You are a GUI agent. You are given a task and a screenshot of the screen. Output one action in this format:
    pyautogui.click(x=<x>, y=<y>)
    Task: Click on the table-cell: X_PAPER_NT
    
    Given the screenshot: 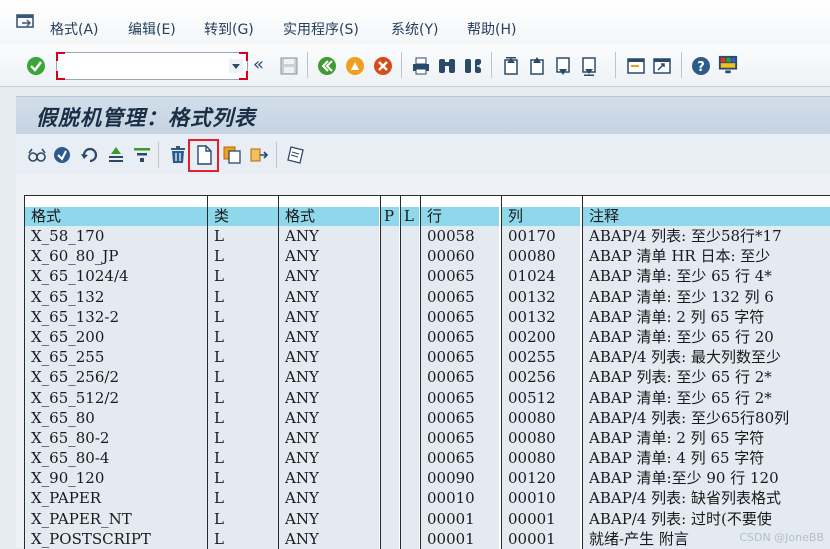 What is the action you would take?
    pyautogui.click(x=119, y=519)
    